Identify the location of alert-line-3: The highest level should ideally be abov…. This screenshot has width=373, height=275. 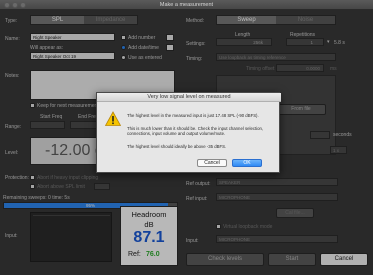
(177, 146).